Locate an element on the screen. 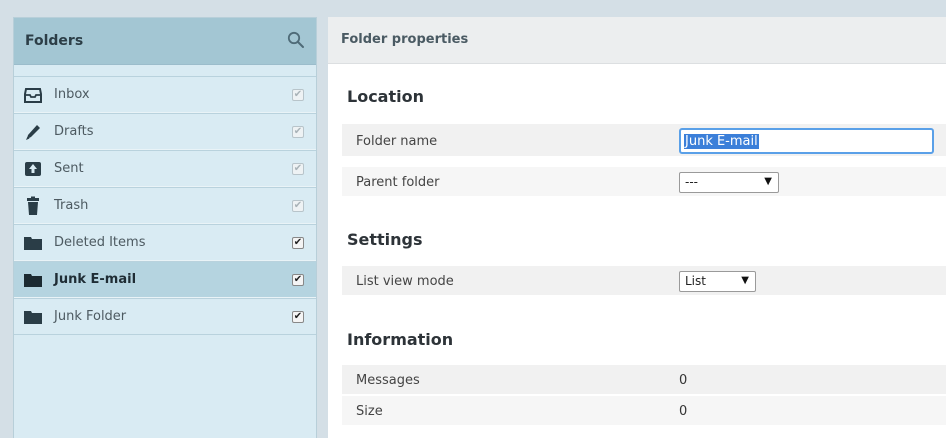 This screenshot has width=946, height=438. list-view-row: List view mode List ▼ is located at coordinates (644, 281).